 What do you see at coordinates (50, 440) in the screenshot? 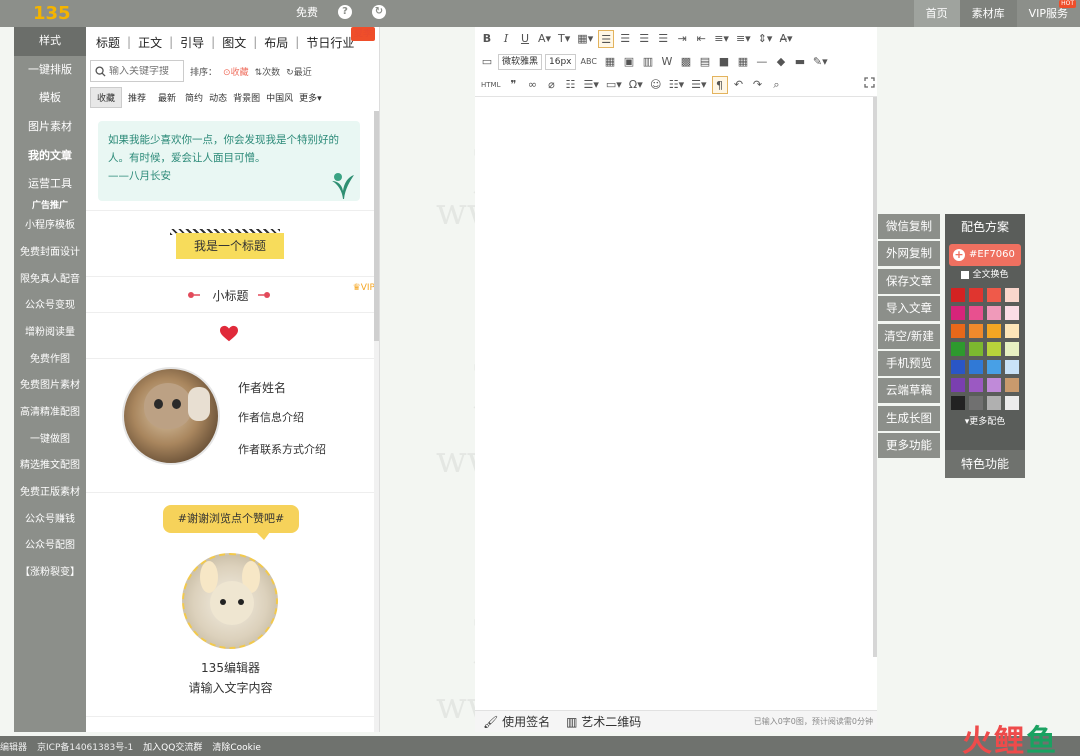
I see `sidebar-promo-item: 一键做图` at bounding box center [50, 440].